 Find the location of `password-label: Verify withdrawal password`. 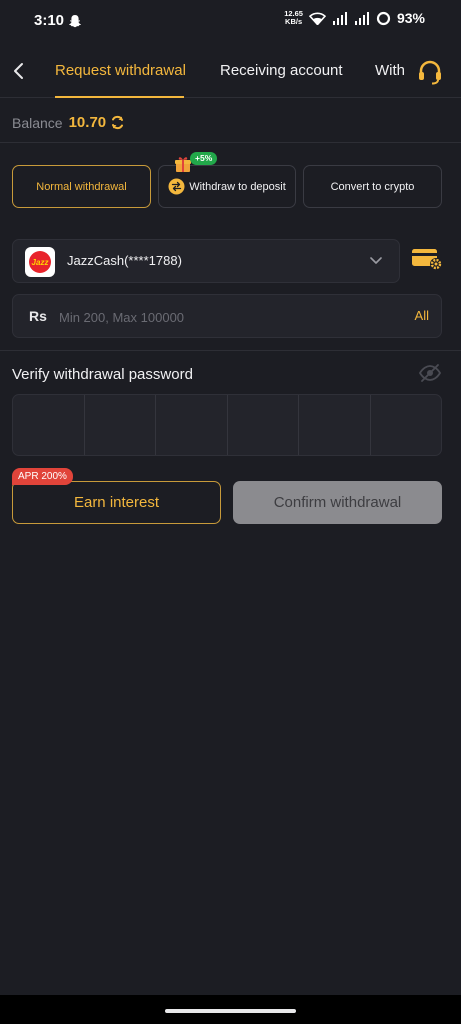

password-label: Verify withdrawal password is located at coordinates (102, 374).